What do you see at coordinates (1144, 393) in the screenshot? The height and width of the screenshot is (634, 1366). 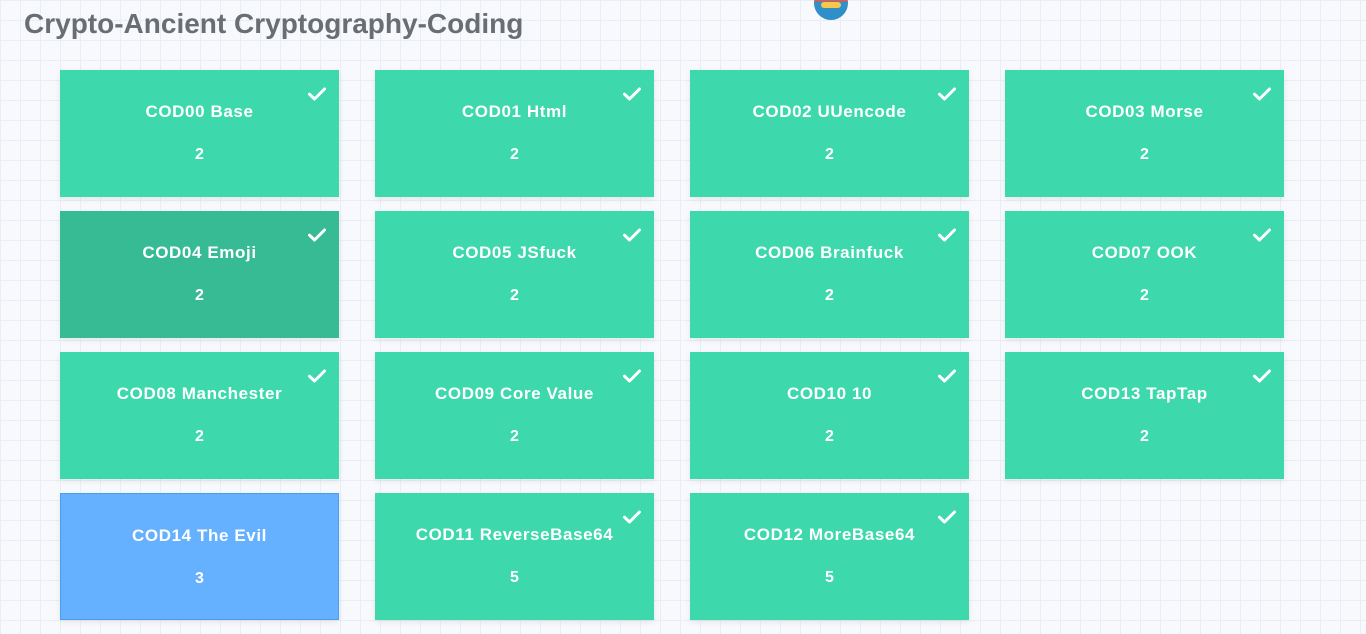 I see `challenge-name: COD13 TapTap` at bounding box center [1144, 393].